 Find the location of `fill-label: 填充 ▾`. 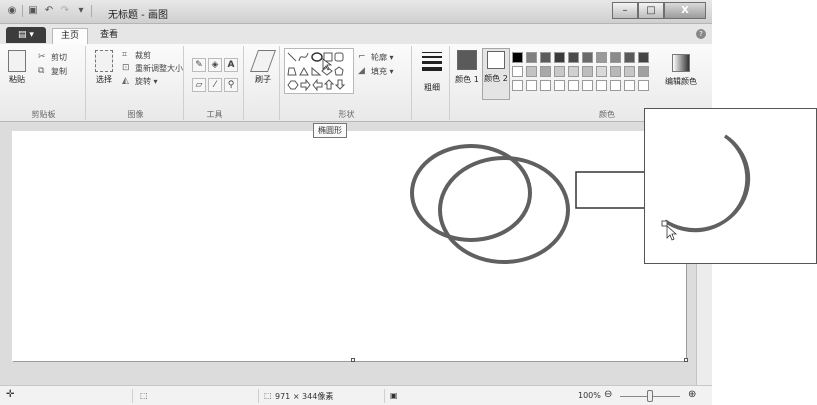

fill-label: 填充 ▾ is located at coordinates (382, 71).